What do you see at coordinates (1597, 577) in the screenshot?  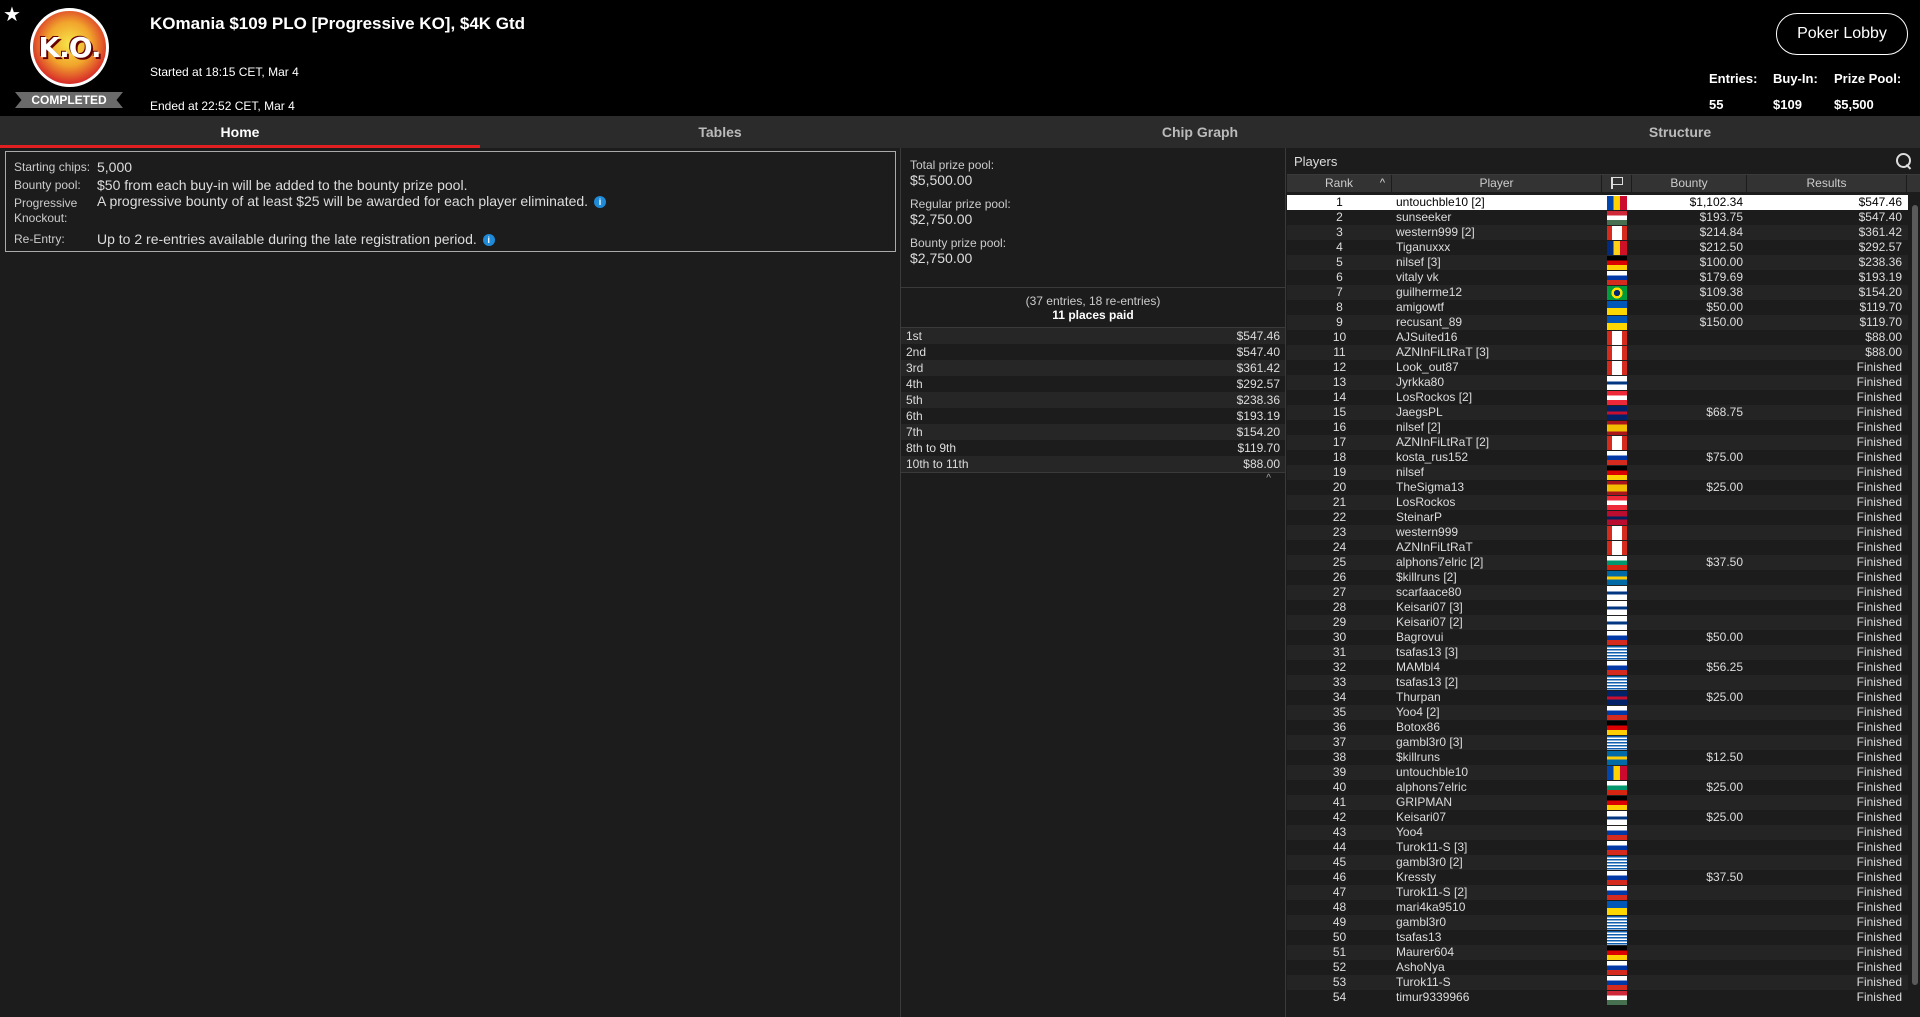 I see `table-row: 26 $killruns [2] Finished` at bounding box center [1597, 577].